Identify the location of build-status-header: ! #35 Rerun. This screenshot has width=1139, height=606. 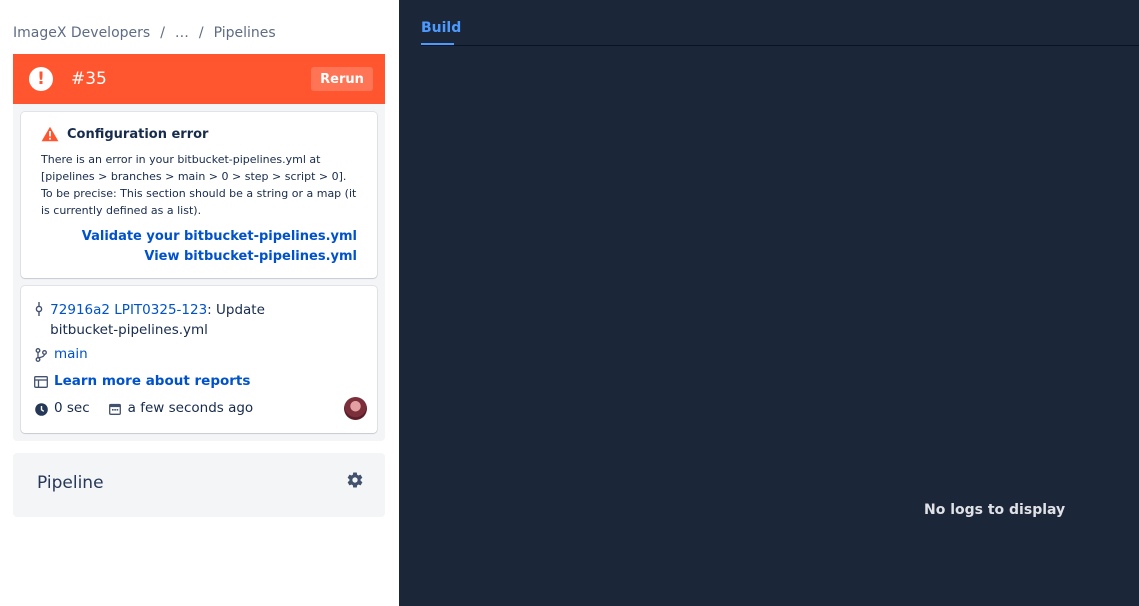
(199, 79).